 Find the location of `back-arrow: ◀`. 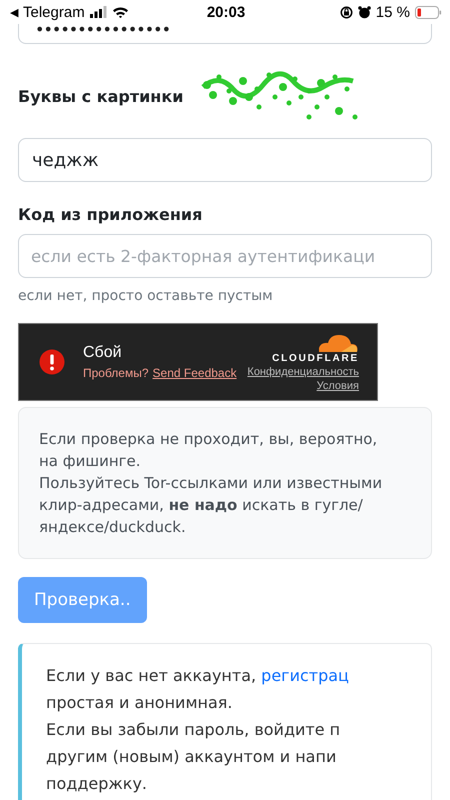

back-arrow: ◀ is located at coordinates (14, 12).